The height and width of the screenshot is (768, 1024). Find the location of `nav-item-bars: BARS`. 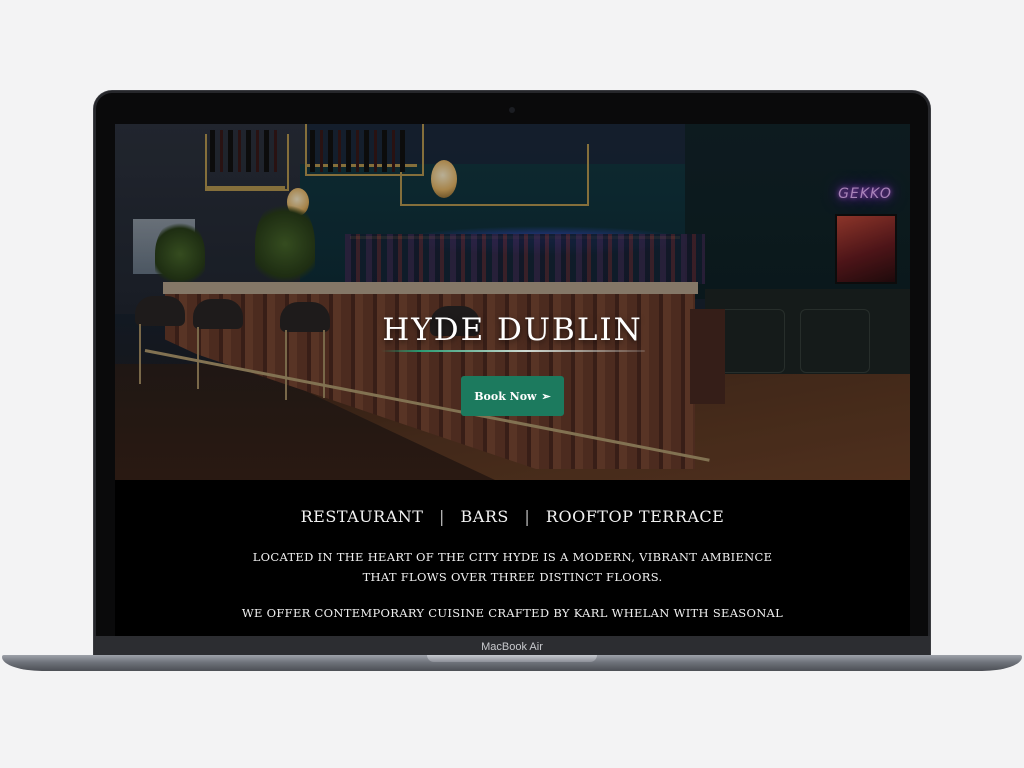

nav-item-bars: BARS is located at coordinates (485, 516).